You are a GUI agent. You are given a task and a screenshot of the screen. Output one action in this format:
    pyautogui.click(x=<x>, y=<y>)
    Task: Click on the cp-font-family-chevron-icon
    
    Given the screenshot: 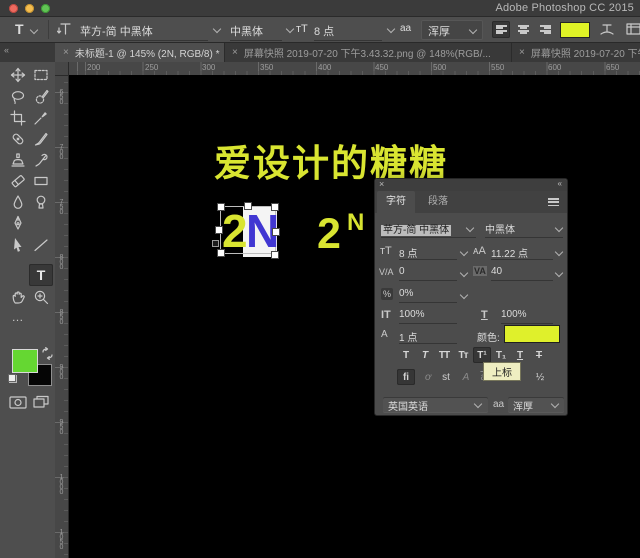 What is the action you would take?
    pyautogui.click(x=470, y=228)
    